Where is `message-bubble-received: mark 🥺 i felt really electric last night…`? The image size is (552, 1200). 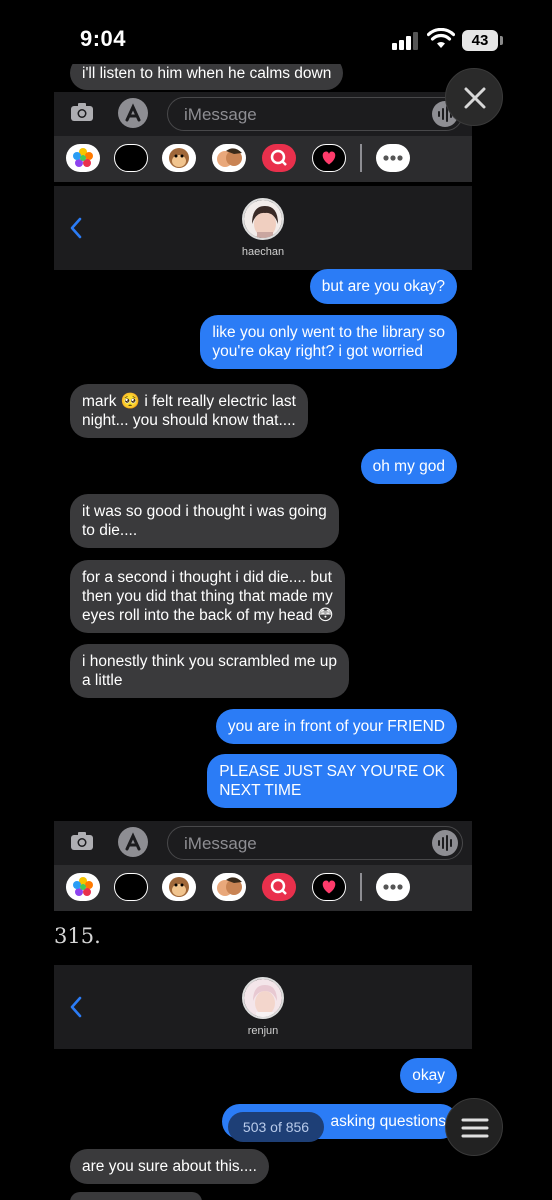 message-bubble-received: mark 🥺 i felt really electric last night… is located at coordinates (189, 411).